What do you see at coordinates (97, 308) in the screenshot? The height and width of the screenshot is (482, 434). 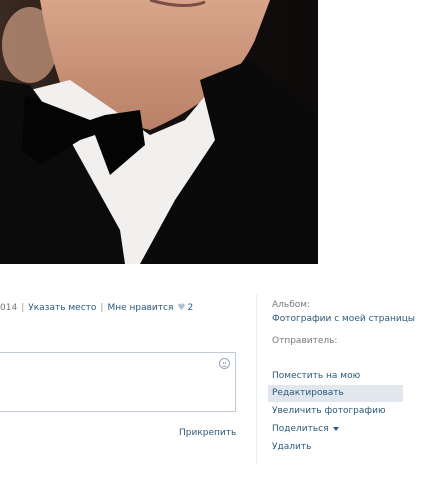 I see `photo-actions-bar: 014 | Указать место | Мне нравится ♥ 2` at bounding box center [97, 308].